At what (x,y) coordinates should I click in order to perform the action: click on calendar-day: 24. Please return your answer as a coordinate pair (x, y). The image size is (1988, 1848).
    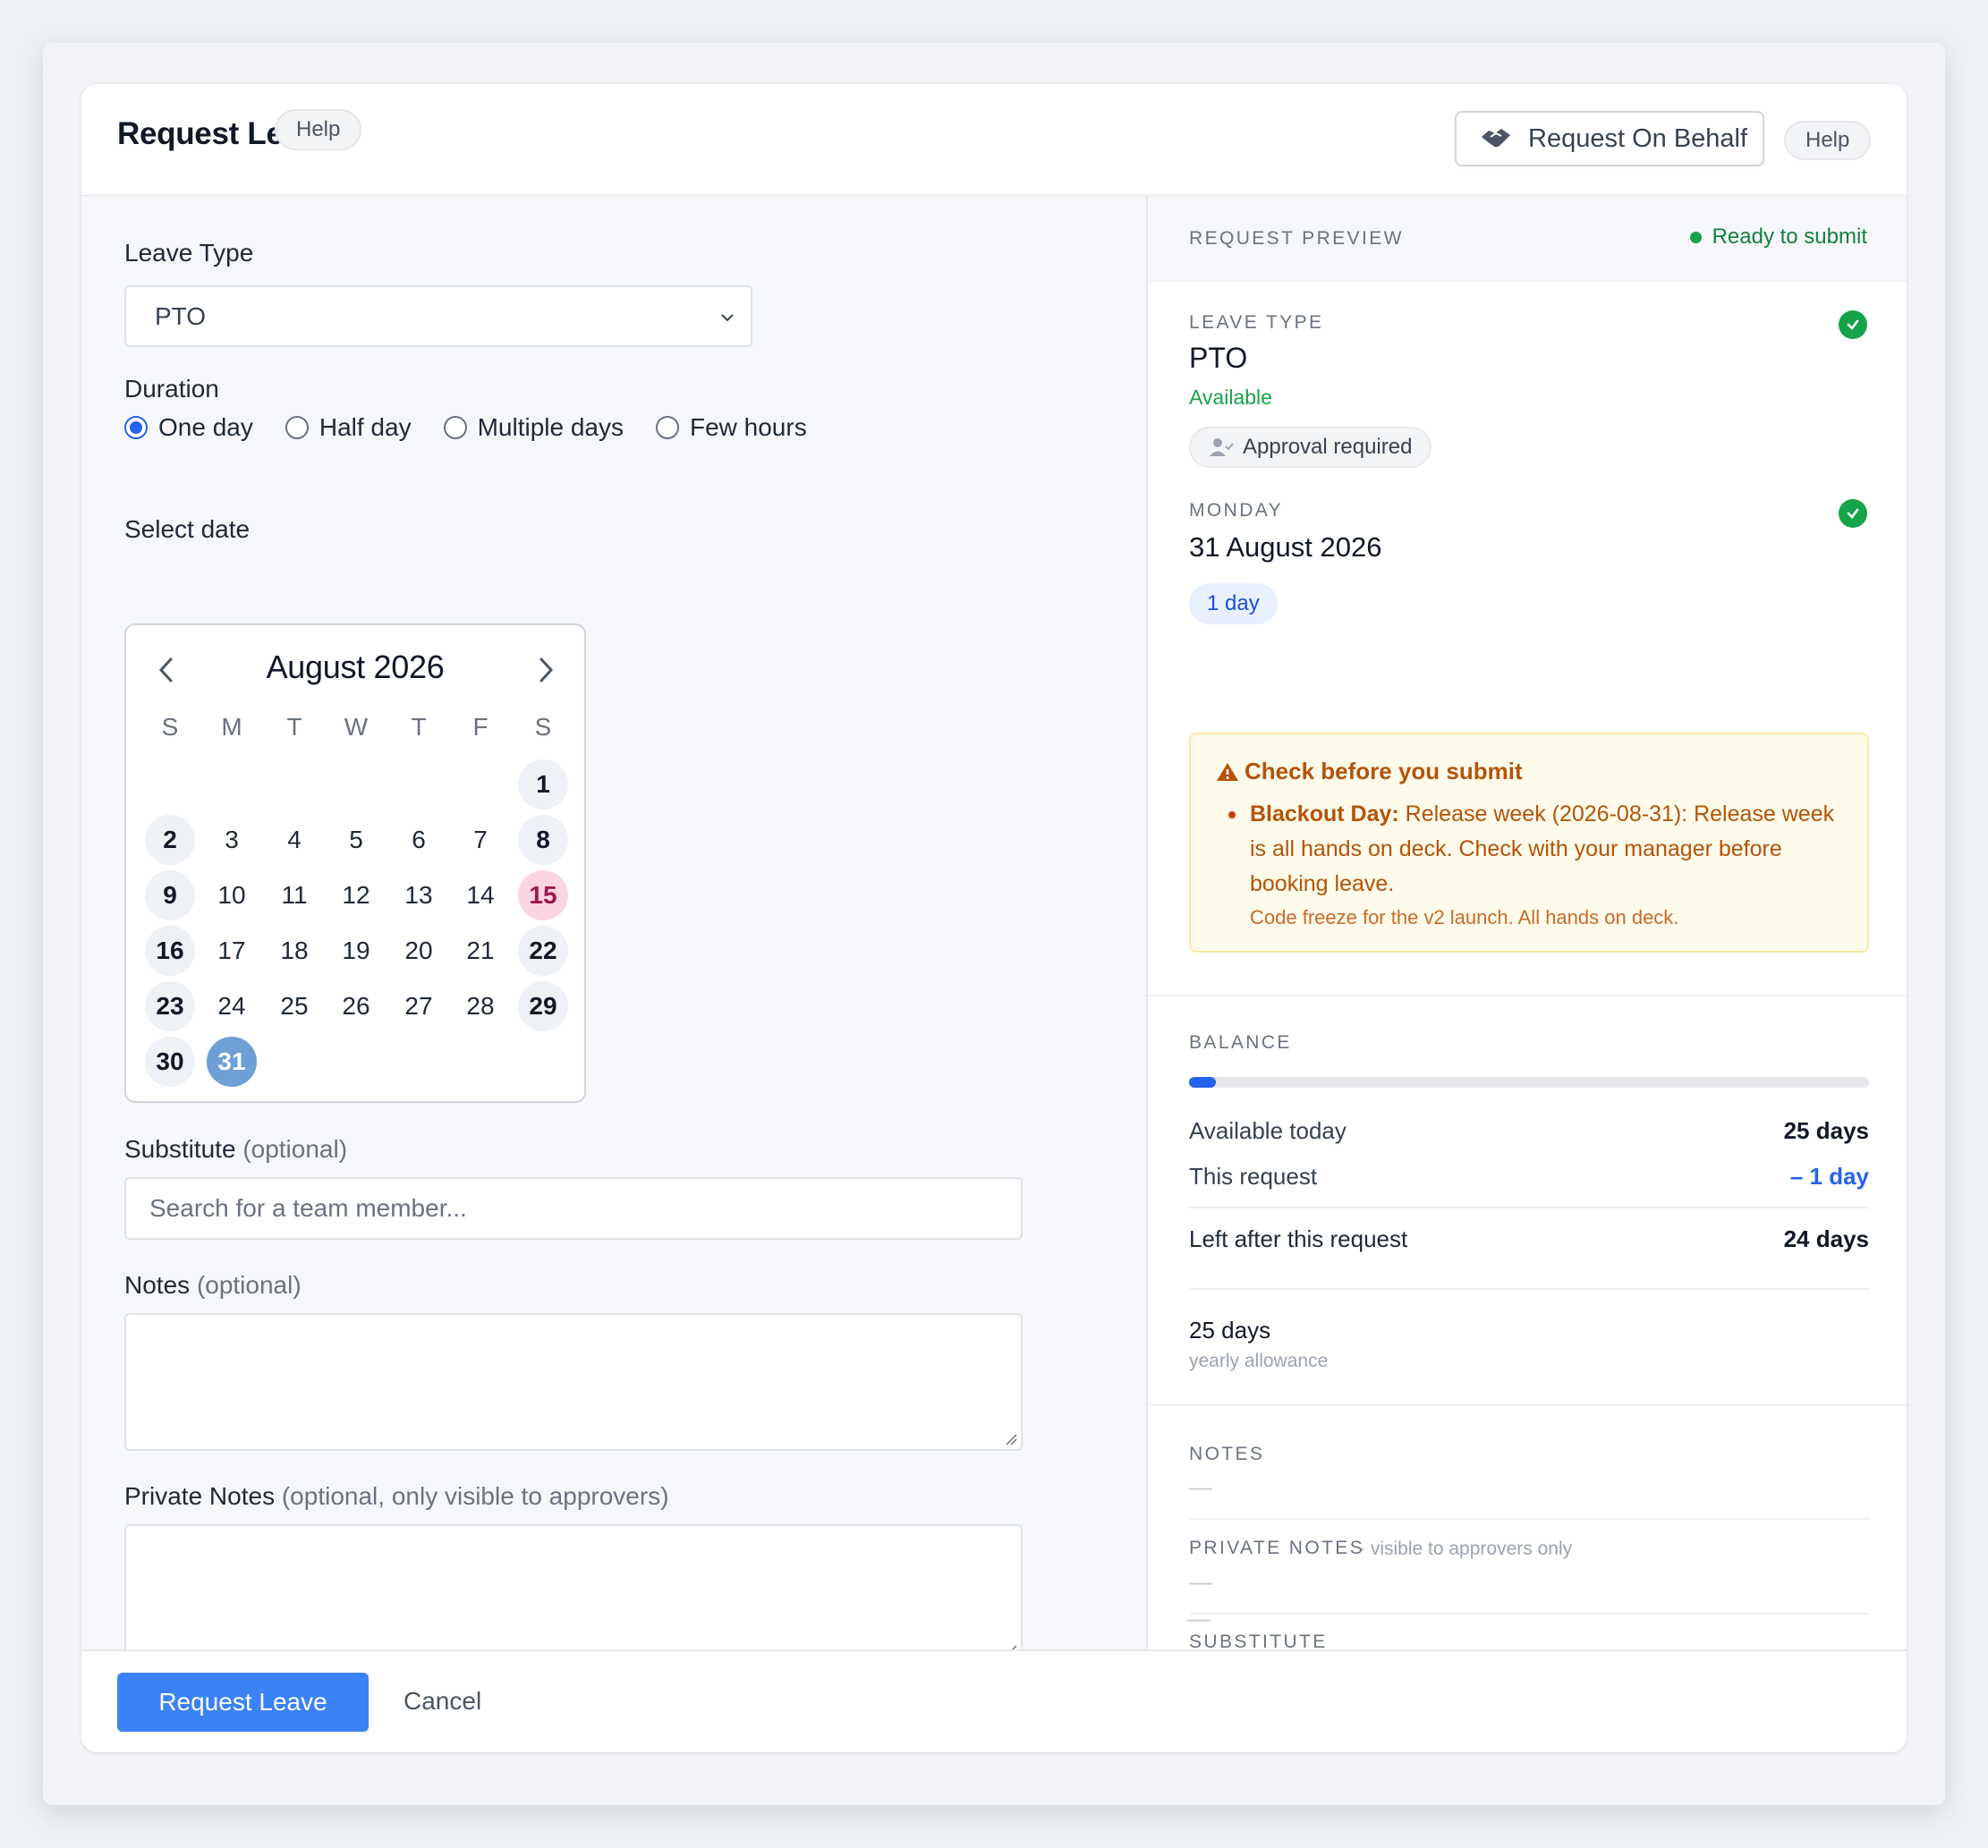
    Looking at the image, I should click on (232, 1006).